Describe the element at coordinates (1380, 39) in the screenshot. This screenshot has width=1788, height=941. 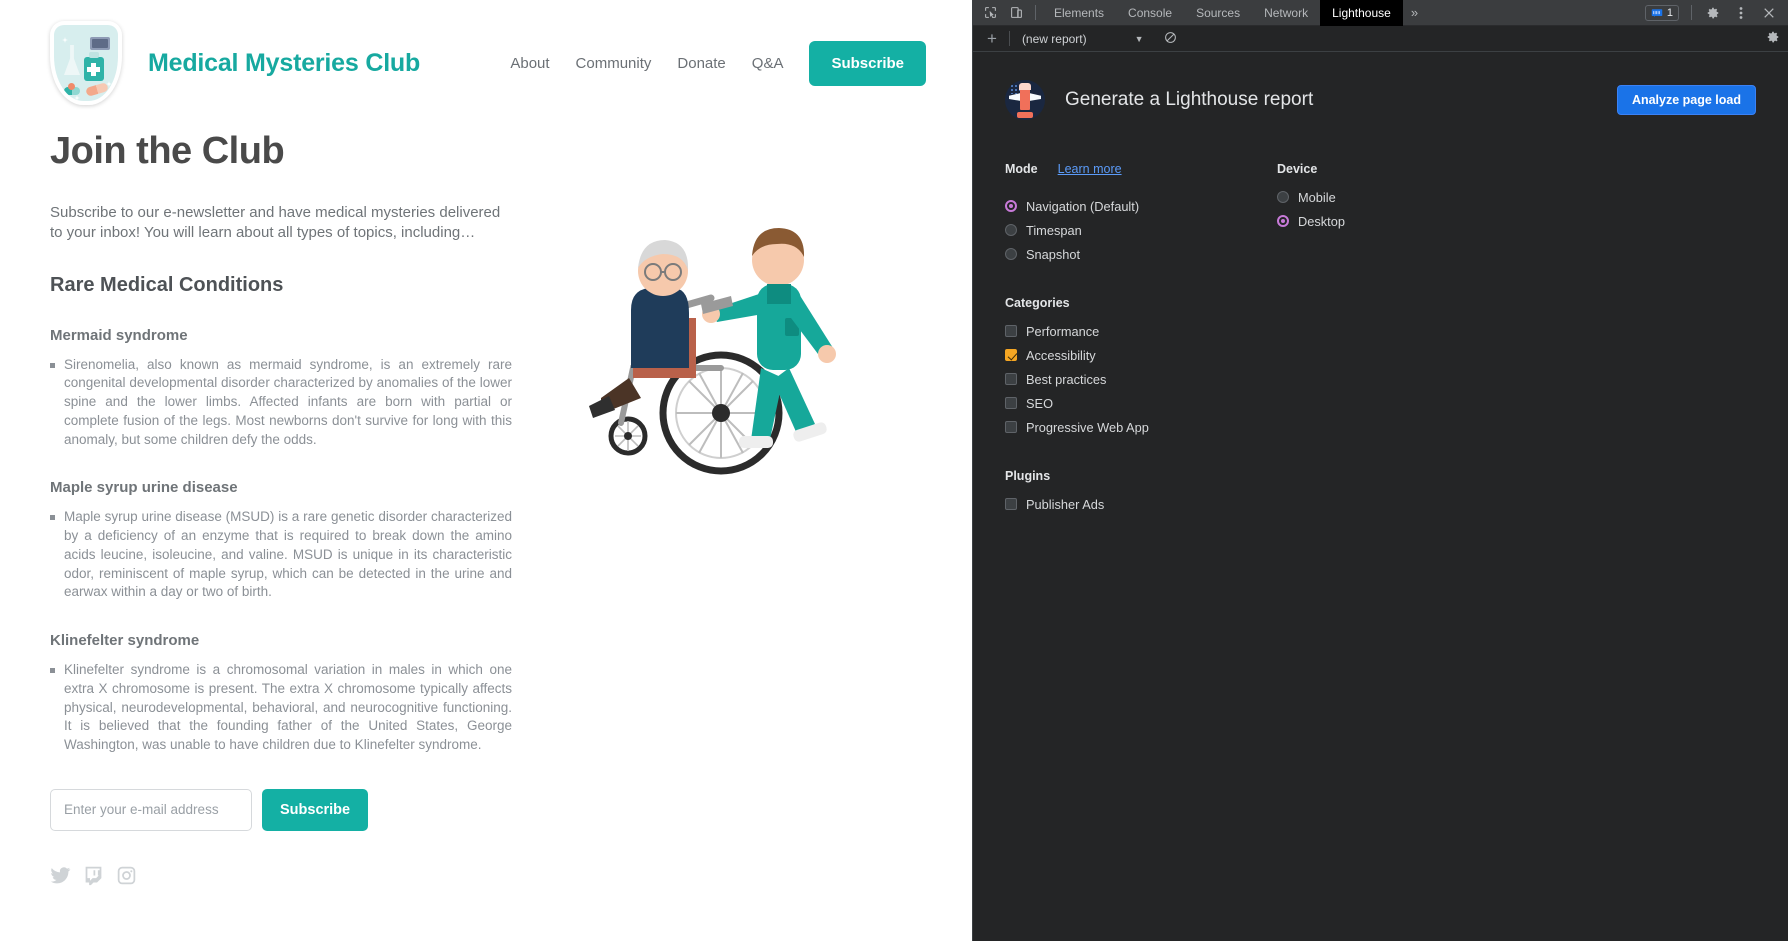
I see `lighthouse-subbar: + (new report) ▼` at that location.